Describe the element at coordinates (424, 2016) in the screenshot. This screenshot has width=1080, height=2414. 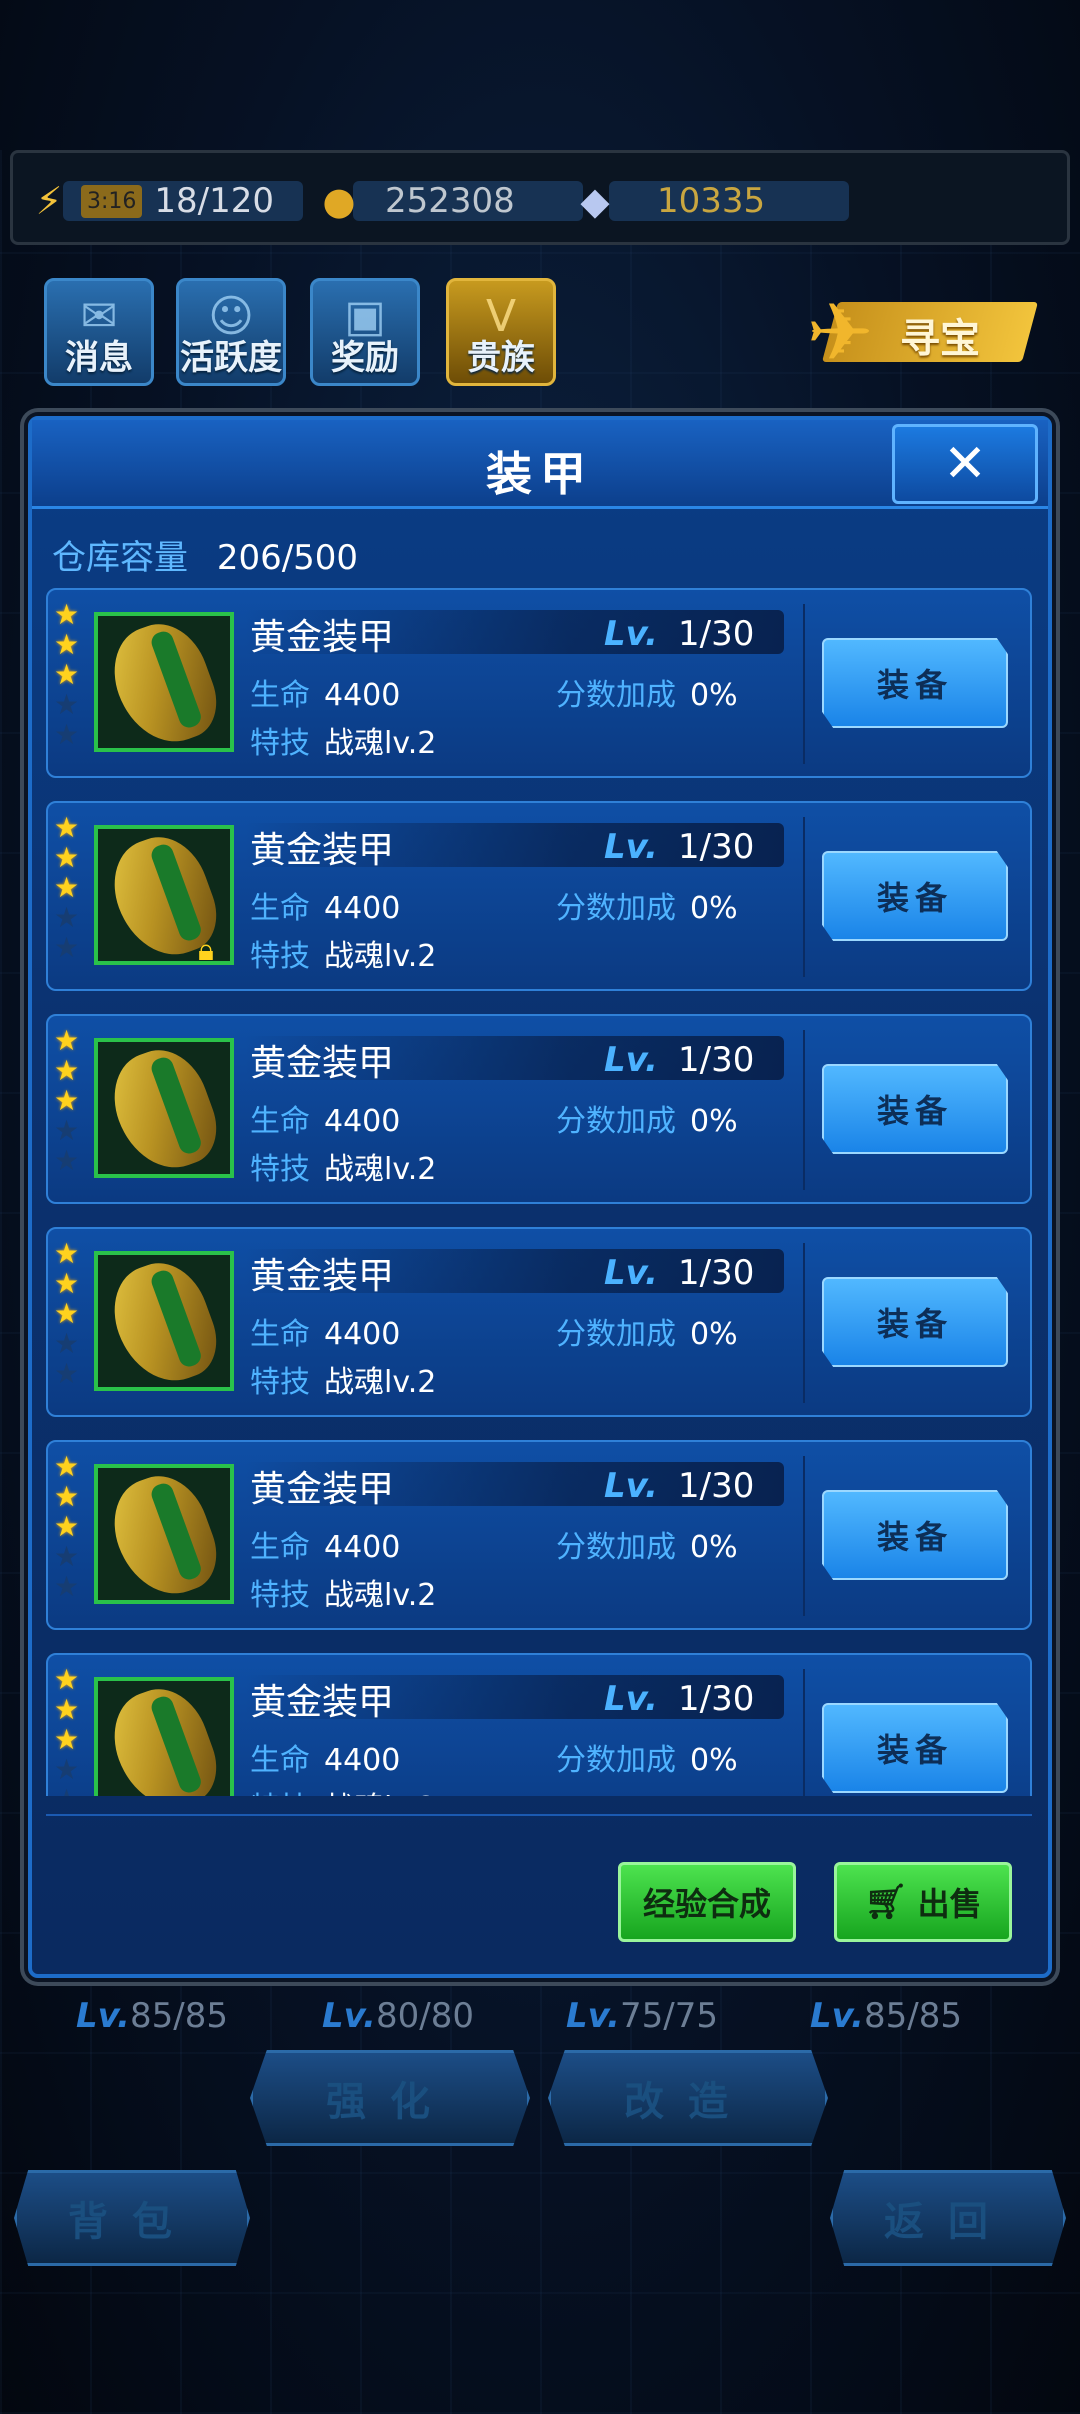
I see `level-value: 80/80` at that location.